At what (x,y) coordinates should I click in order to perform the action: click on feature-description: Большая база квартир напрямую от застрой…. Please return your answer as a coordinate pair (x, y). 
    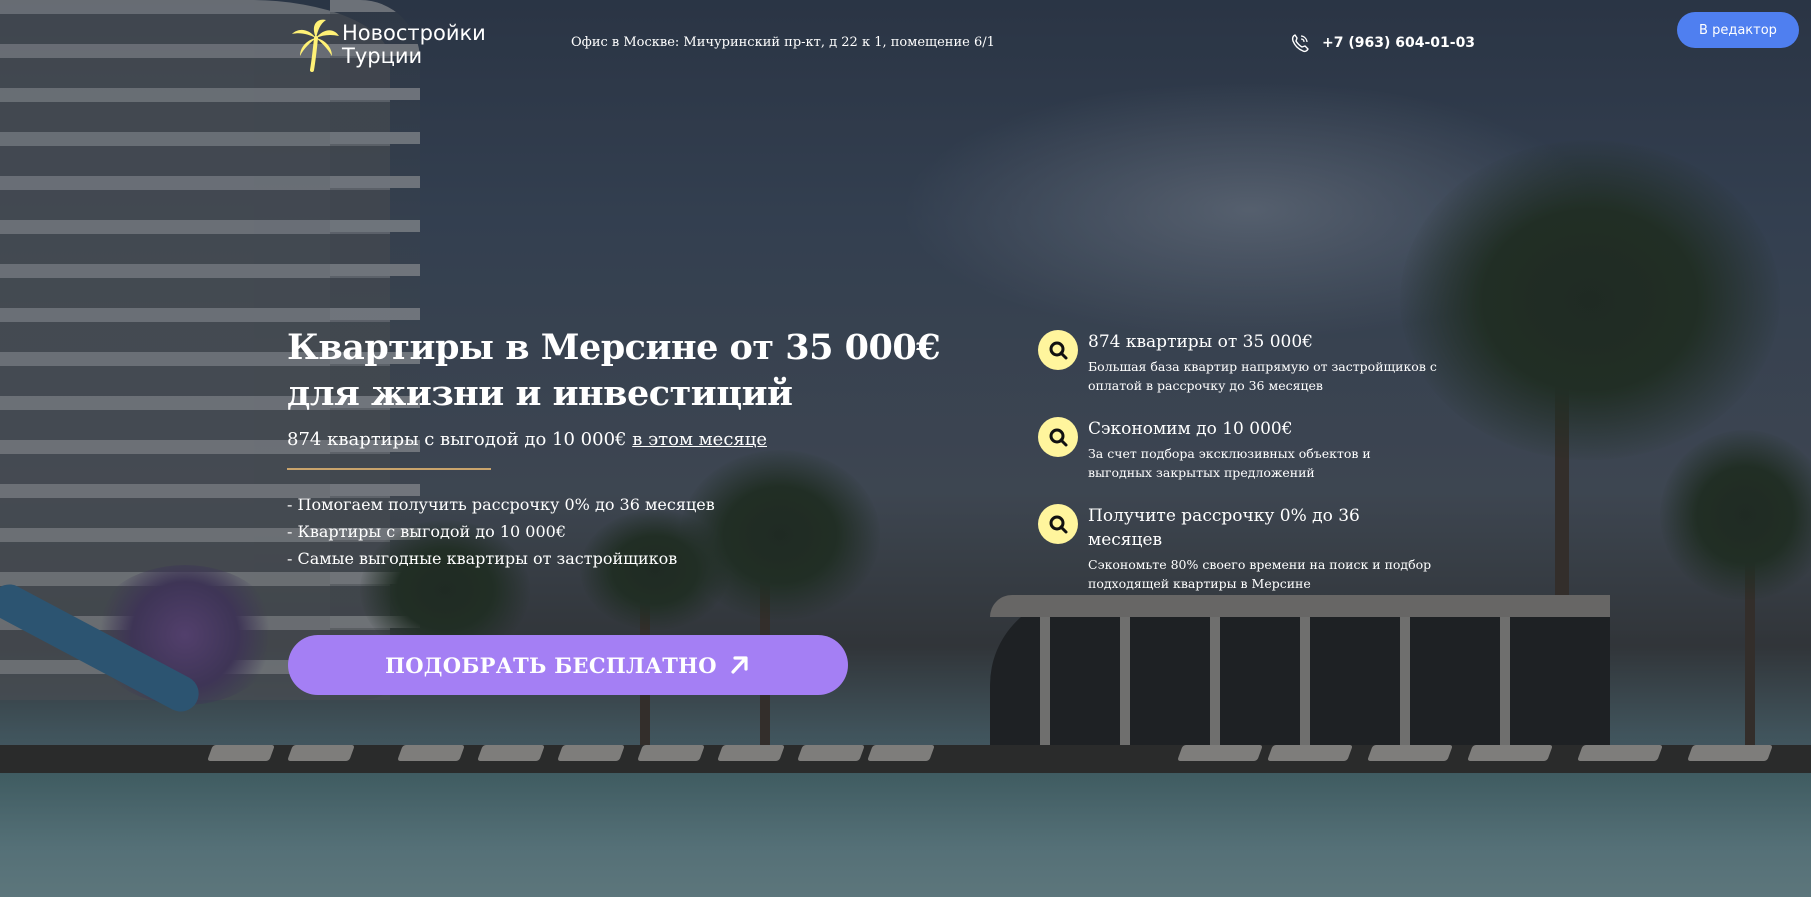
    Looking at the image, I should click on (1262, 376).